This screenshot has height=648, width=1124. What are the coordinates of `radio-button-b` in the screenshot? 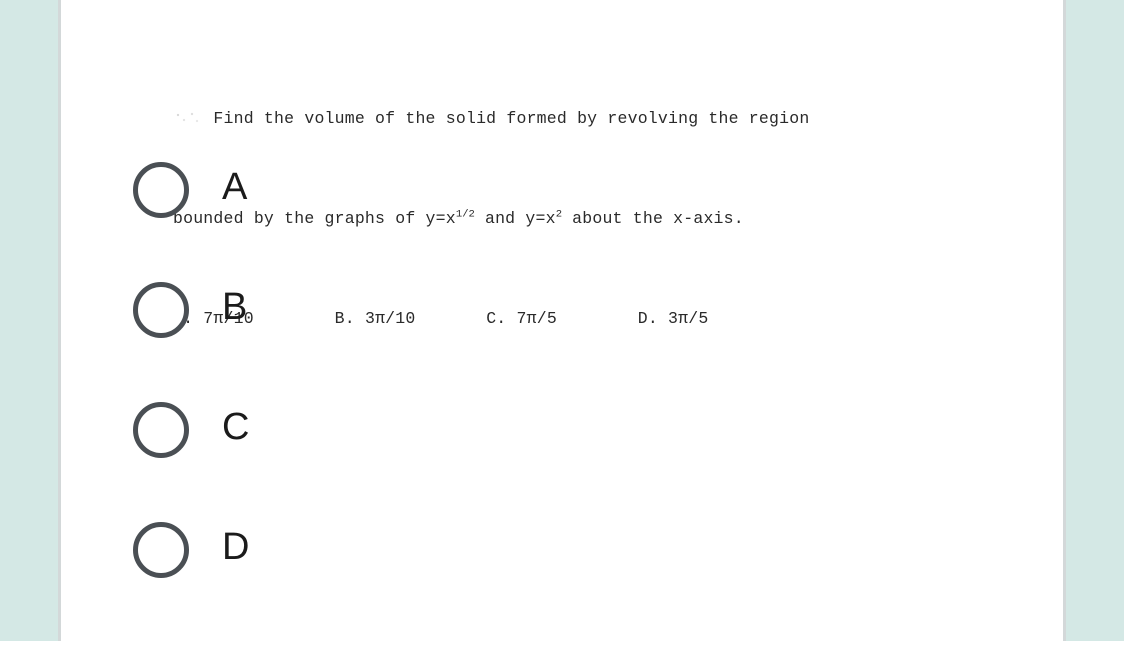 It's located at (161, 310).